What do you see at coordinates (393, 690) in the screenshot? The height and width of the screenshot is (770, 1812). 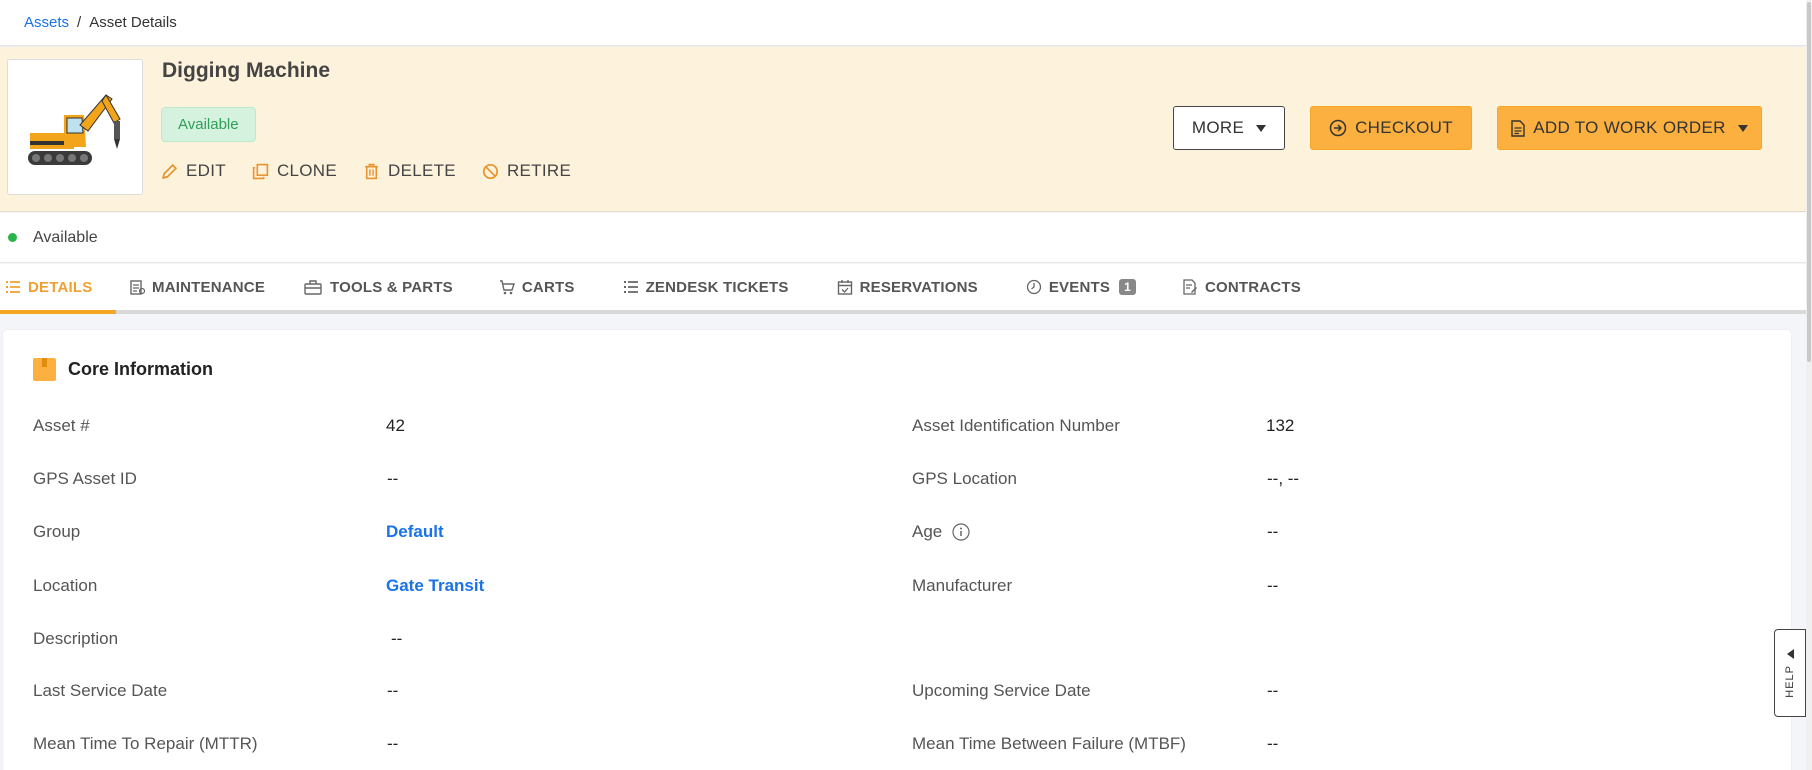 I see `last-service-date-value: --` at bounding box center [393, 690].